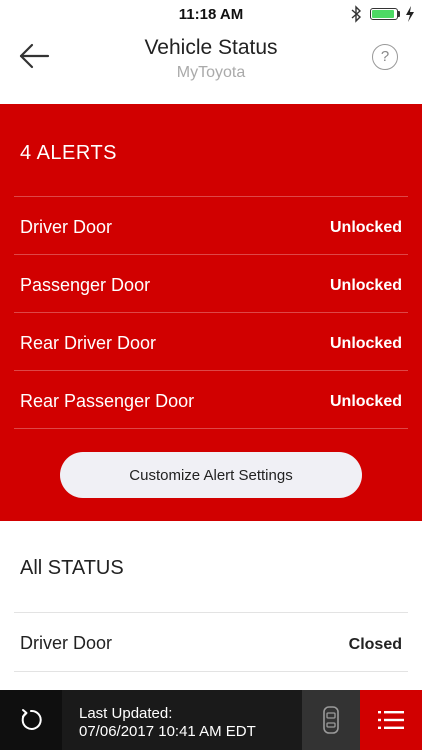  I want to click on alert-name: Rear Passenger Door, so click(107, 401).